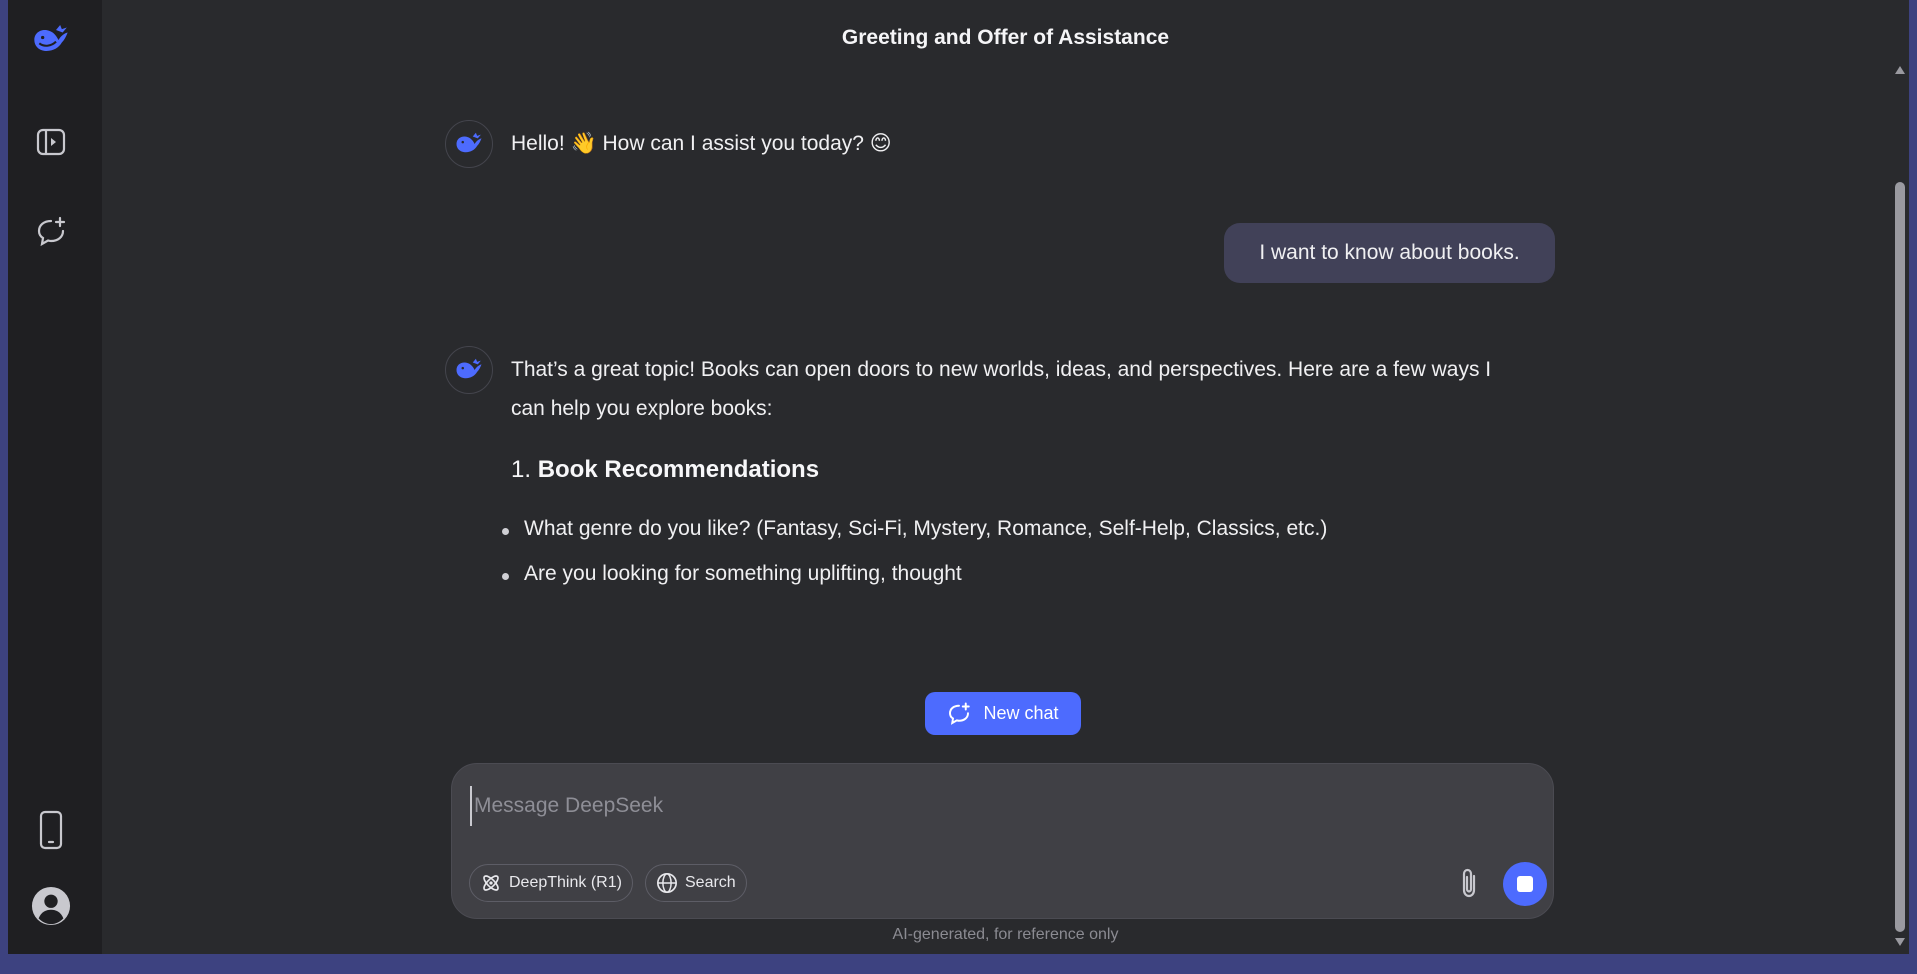  Describe the element at coordinates (491, 883) in the screenshot. I see `atom-icon` at that location.